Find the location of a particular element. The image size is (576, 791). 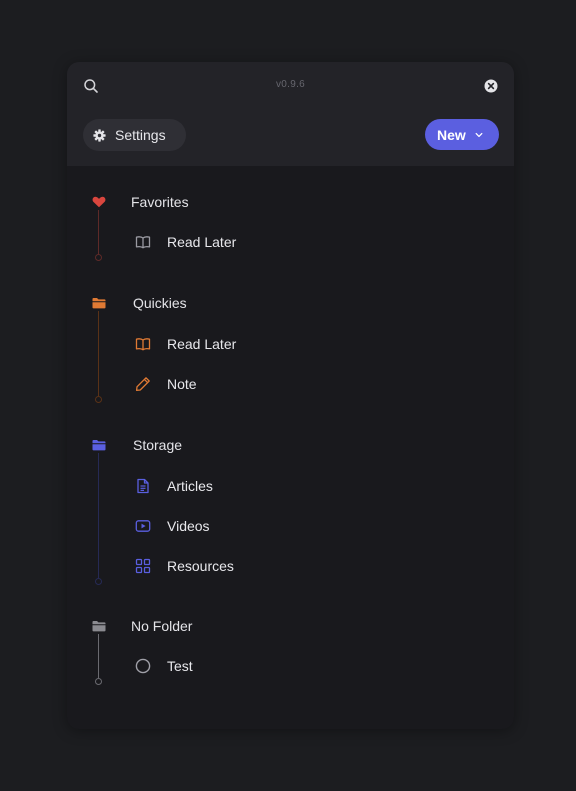

item-label: Resources is located at coordinates (200, 566).